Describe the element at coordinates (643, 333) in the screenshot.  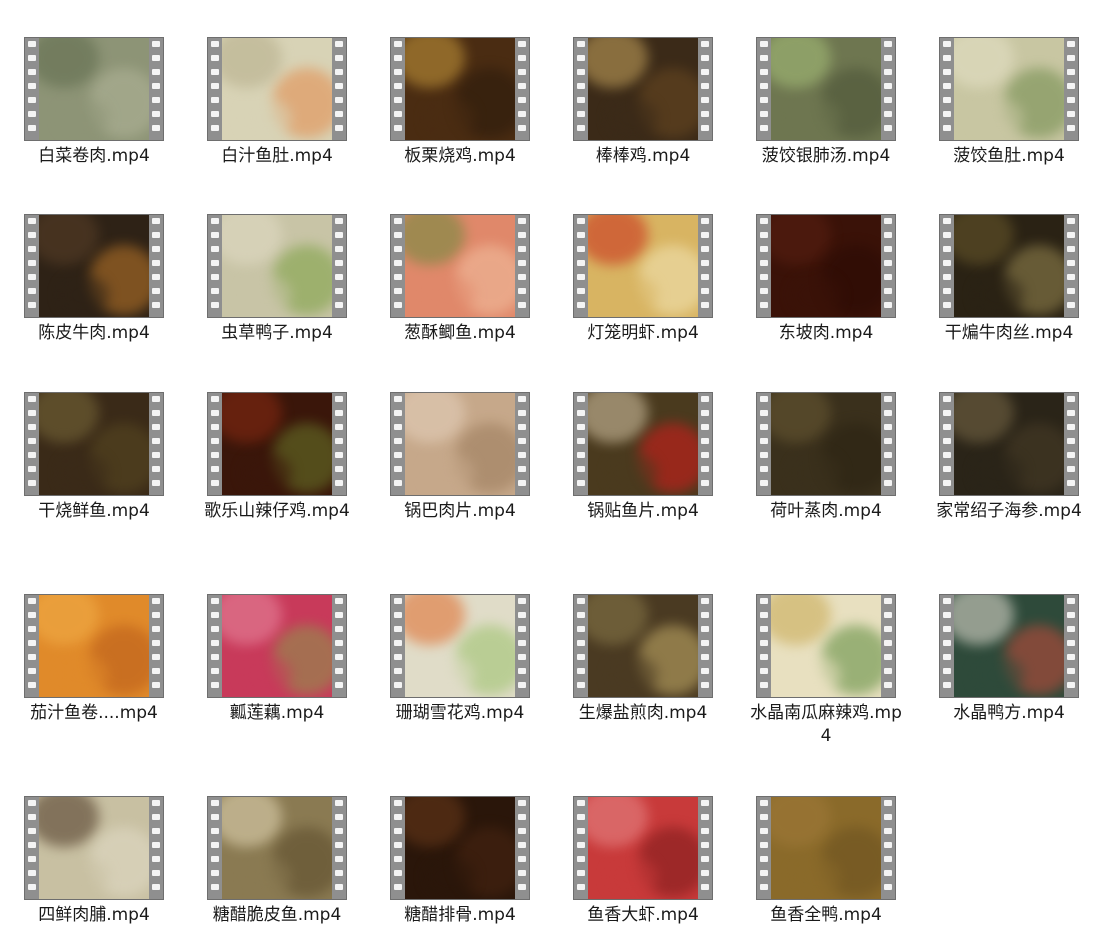
I see `file-name-label: 灯笼明虾.mp4` at that location.